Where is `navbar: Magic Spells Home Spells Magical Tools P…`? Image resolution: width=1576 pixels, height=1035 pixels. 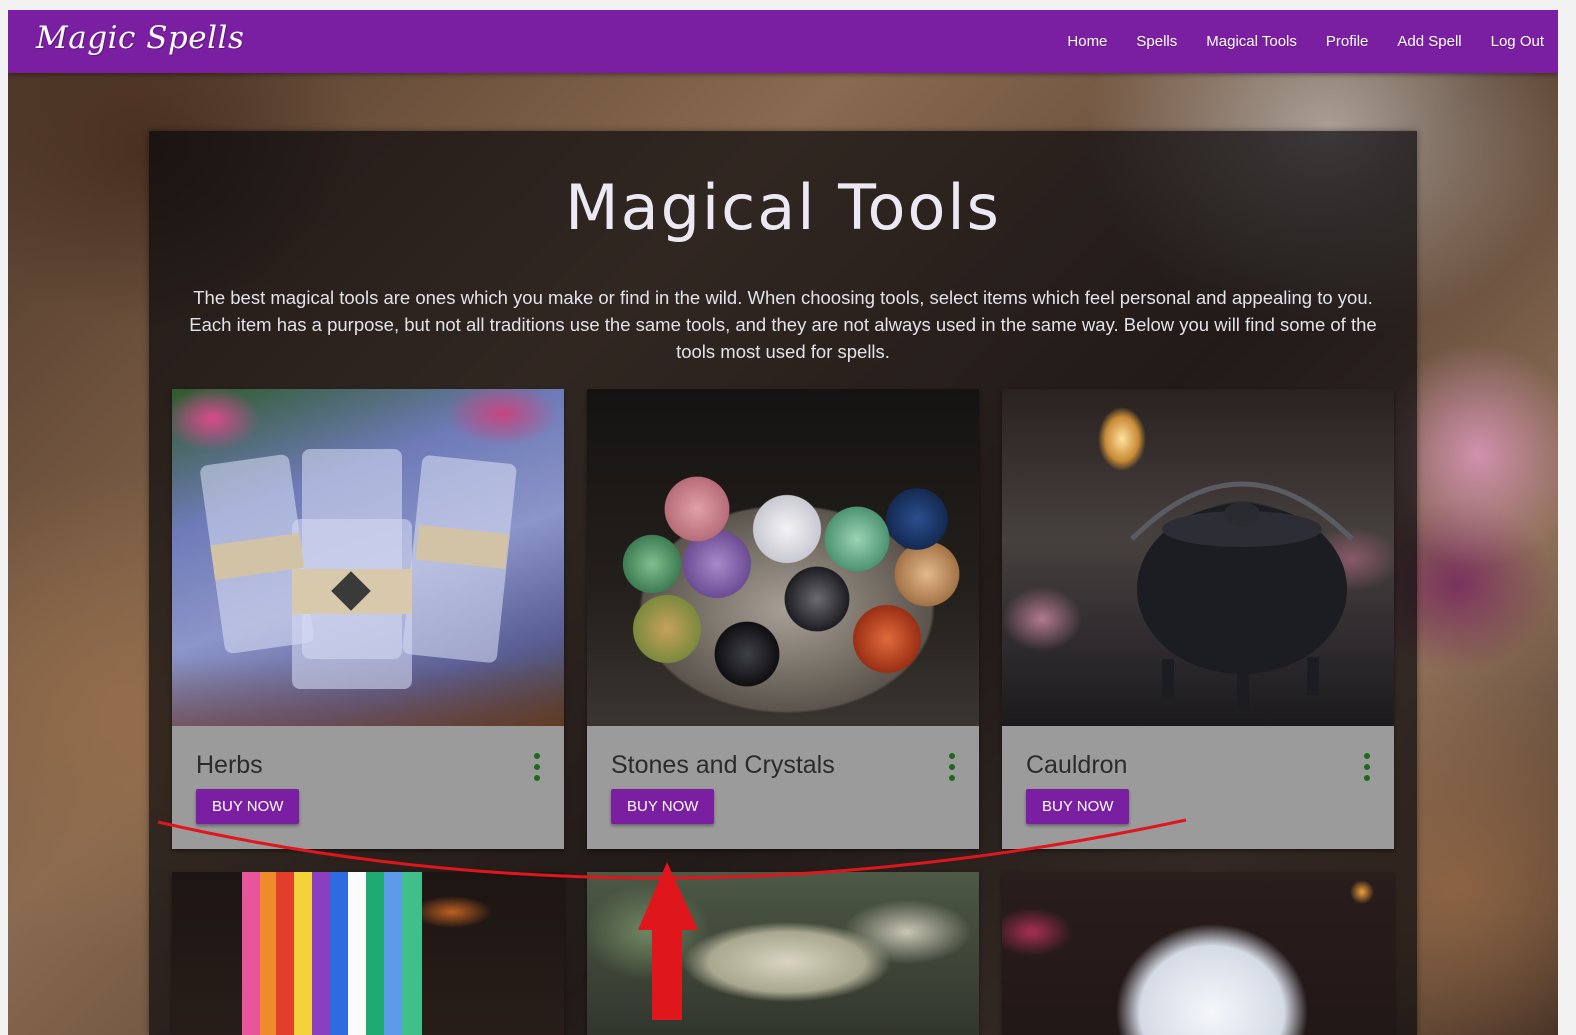
navbar: Magic Spells Home Spells Magical Tools P… is located at coordinates (783, 41).